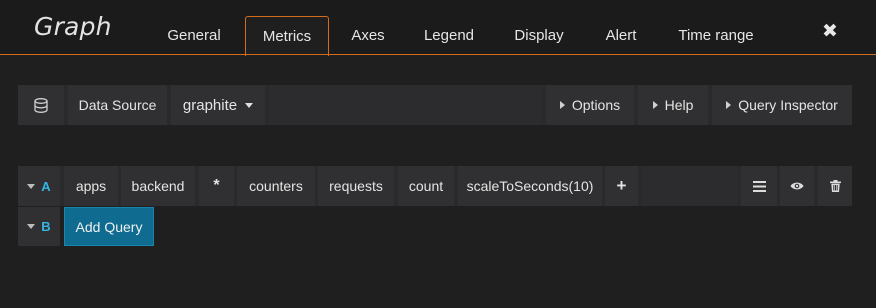 Image resolution: width=876 pixels, height=308 pixels. I want to click on database-icon, so click(41, 105).